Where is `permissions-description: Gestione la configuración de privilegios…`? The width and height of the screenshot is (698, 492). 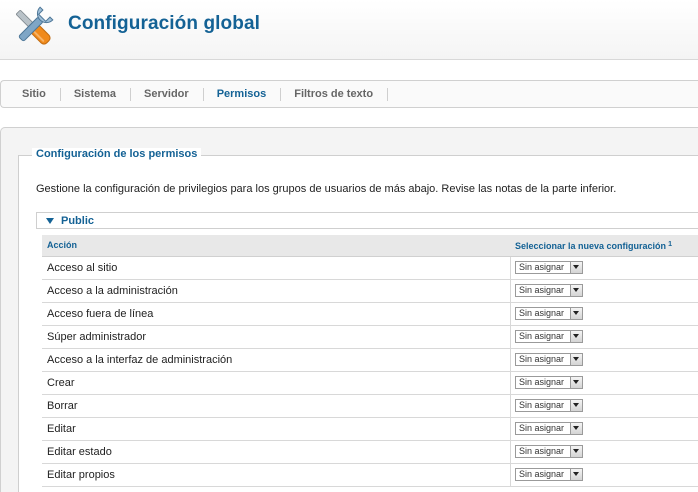
permissions-description: Gestione la configuración de privilegios… is located at coordinates (326, 189).